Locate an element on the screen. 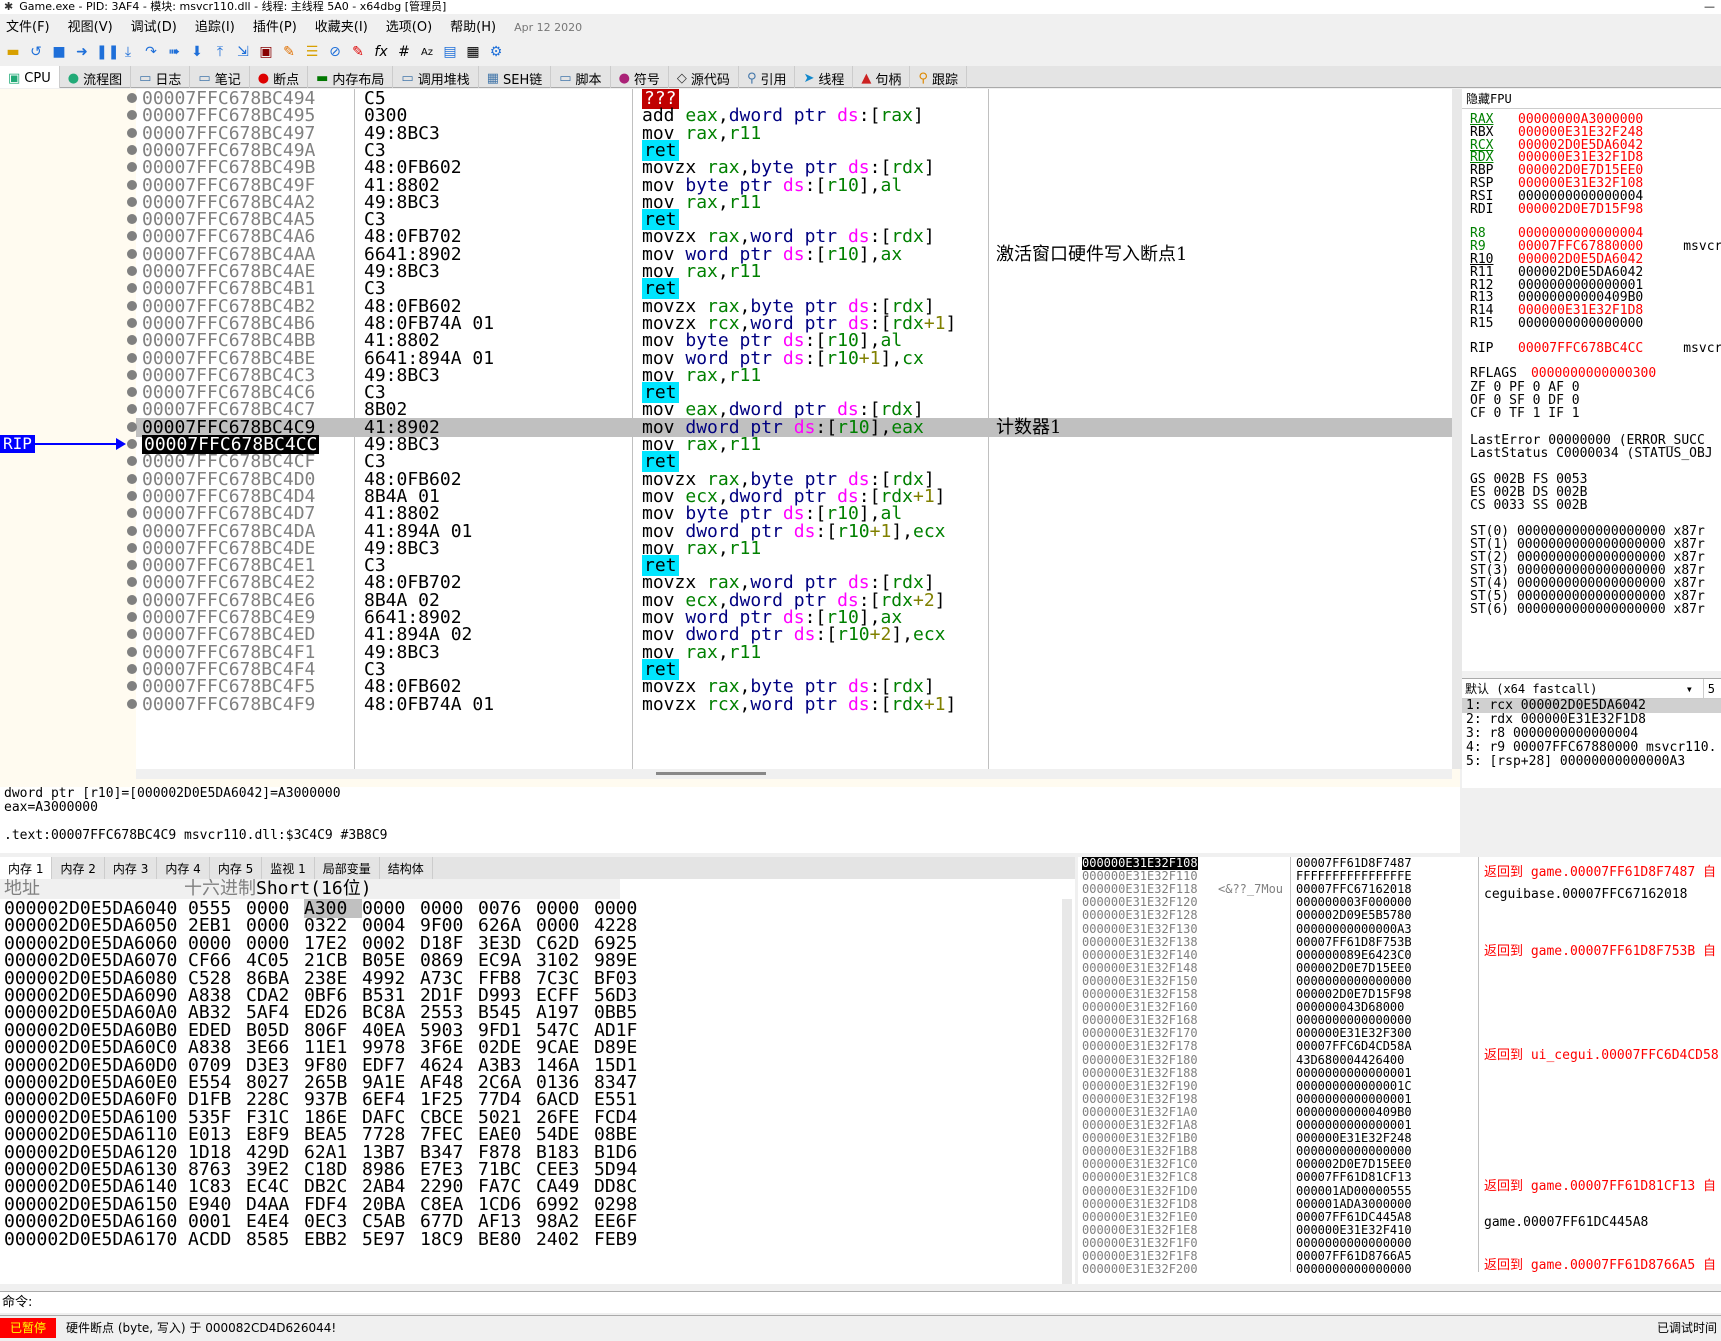  disasm-scrollbar is located at coordinates (1457, 429).